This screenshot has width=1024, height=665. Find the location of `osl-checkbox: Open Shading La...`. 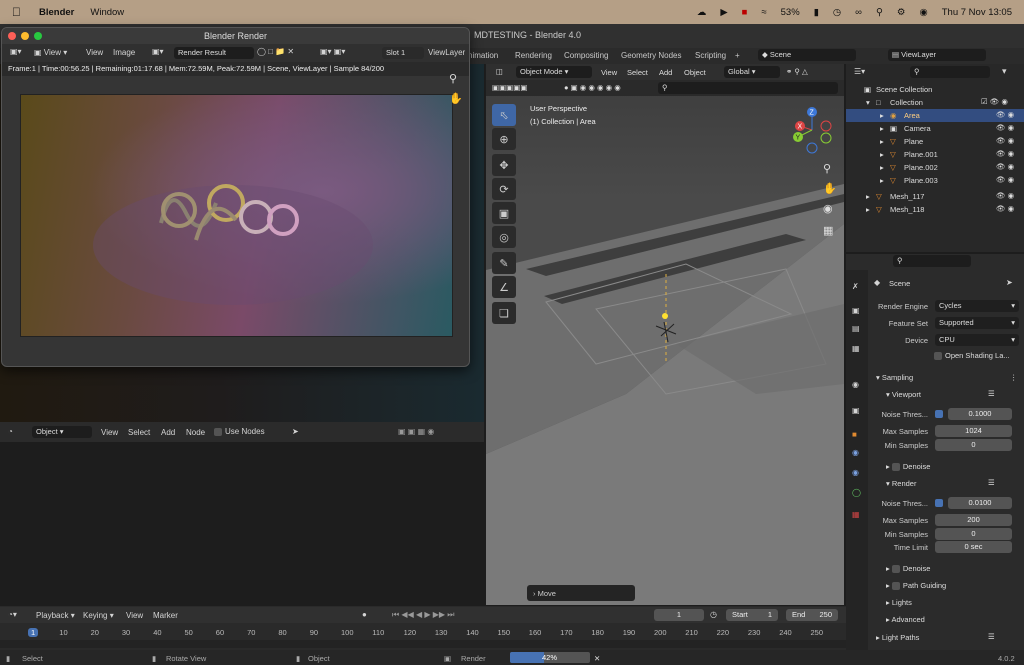

osl-checkbox: Open Shading La... is located at coordinates (972, 356).